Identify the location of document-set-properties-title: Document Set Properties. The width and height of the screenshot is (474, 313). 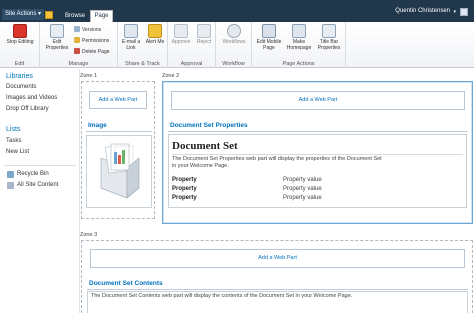
(209, 125).